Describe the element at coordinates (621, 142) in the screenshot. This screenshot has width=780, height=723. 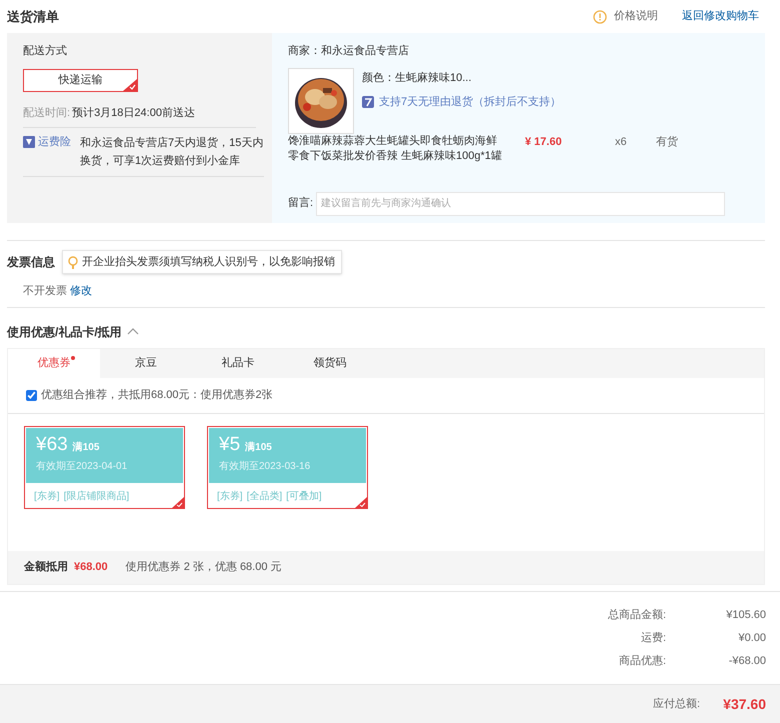
I see `product-quantity: x6` at that location.